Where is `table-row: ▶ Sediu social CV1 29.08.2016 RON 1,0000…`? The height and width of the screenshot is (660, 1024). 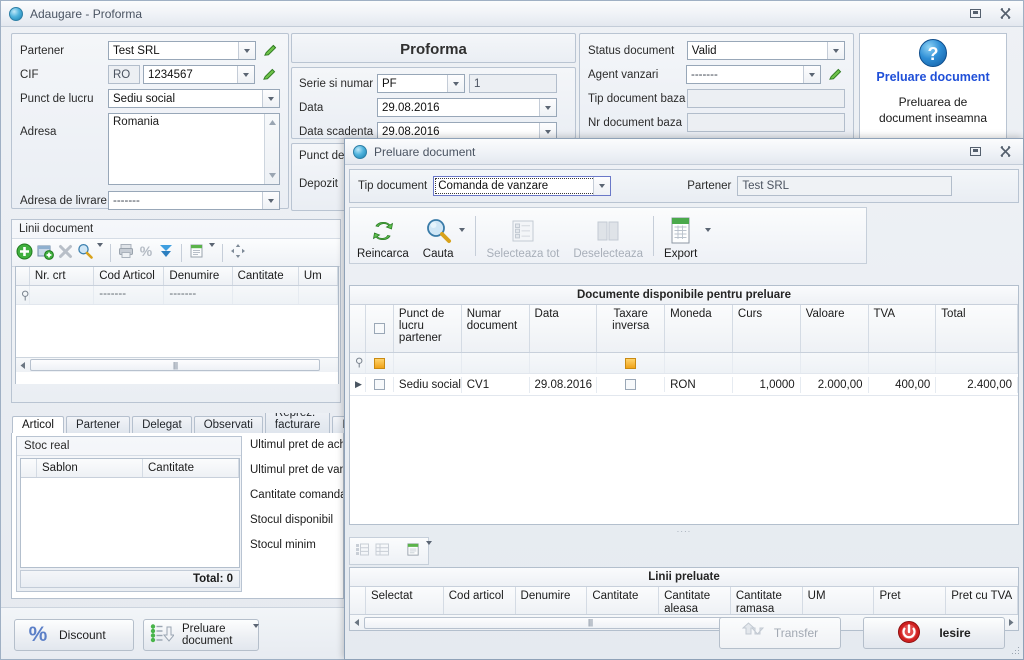
table-row: ▶ Sediu social CV1 29.08.2016 RON 1,0000… is located at coordinates (684, 385).